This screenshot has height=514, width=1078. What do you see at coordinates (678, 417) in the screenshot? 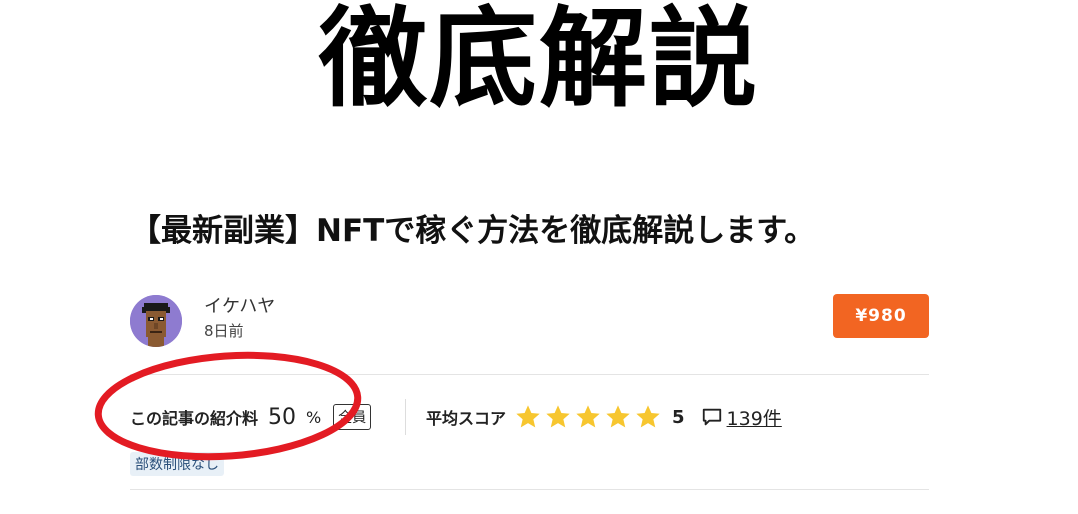
I see `score-value: 5` at bounding box center [678, 417].